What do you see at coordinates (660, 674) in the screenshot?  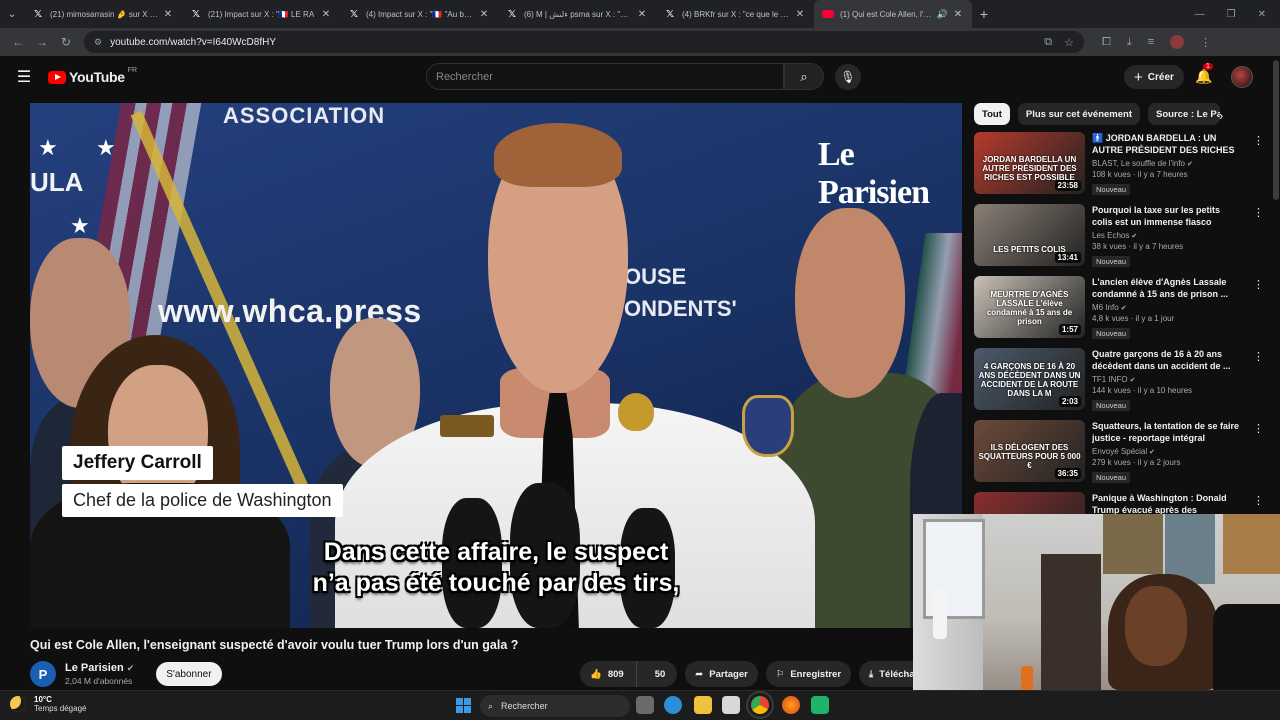 I see `dislike-button: 50` at bounding box center [660, 674].